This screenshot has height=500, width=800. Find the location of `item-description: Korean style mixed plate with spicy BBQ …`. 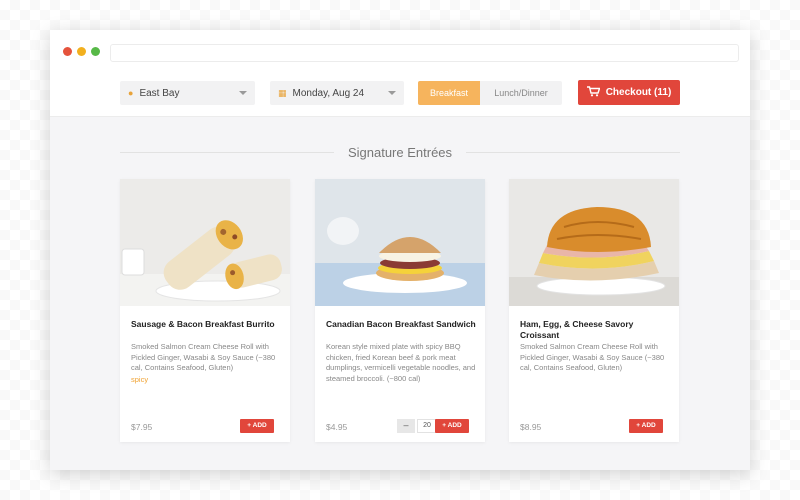

item-description: Korean style mixed plate with spicy BBQ … is located at coordinates (401, 362).